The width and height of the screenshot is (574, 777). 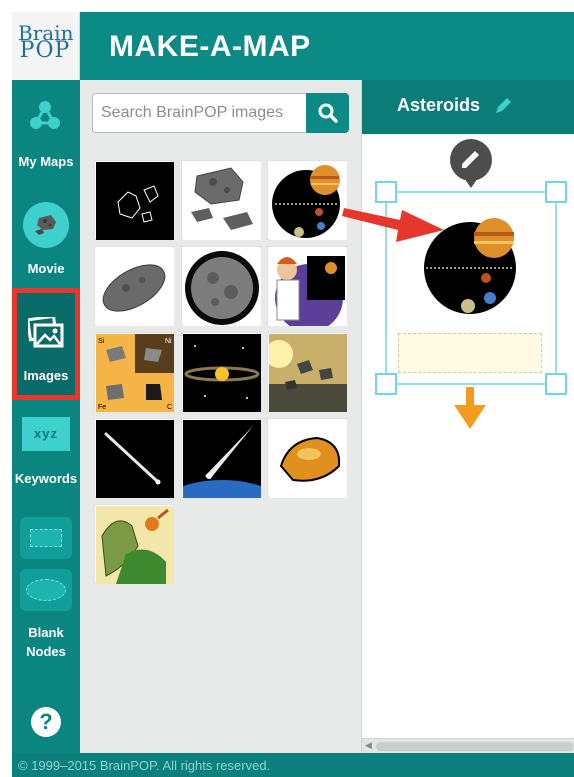 I want to click on map-title-bar: Asteroids, so click(x=468, y=107).